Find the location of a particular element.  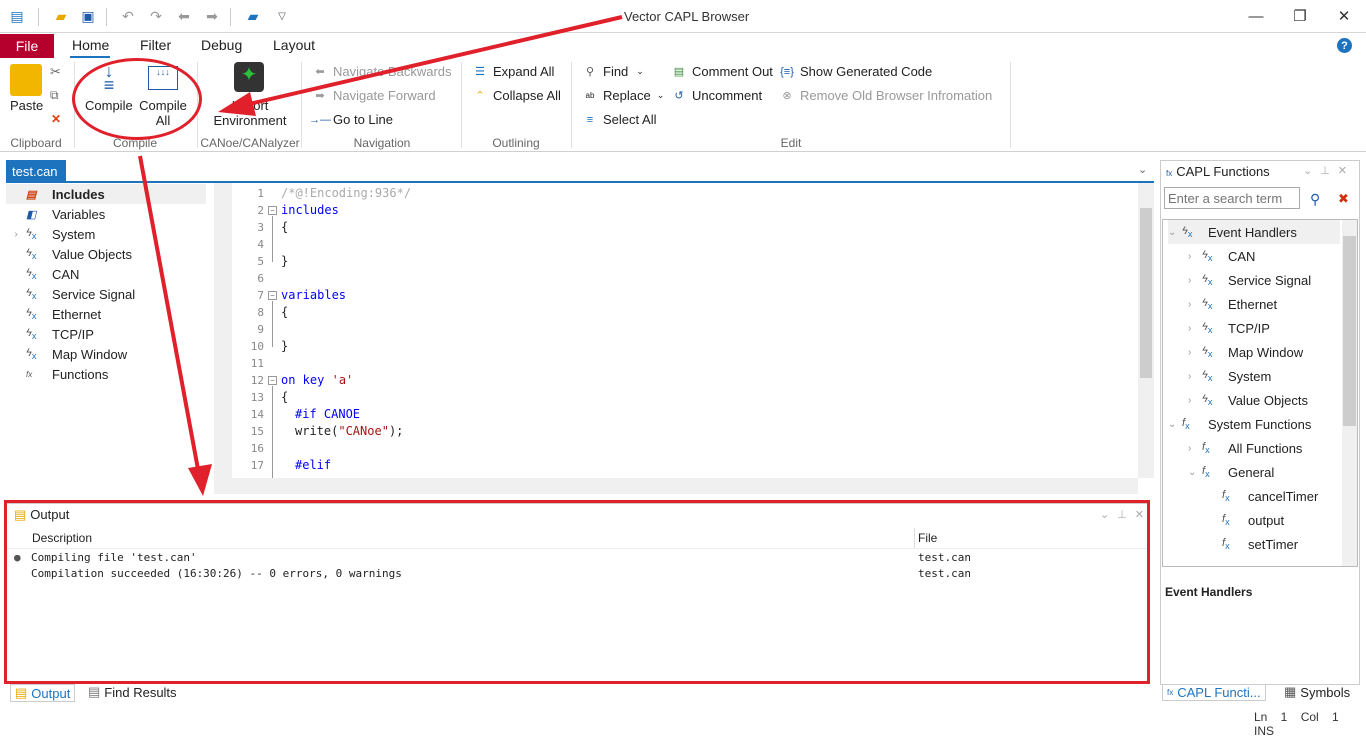

status-bar: Ln 1 Col 1 INS is located at coordinates (1310, 724).